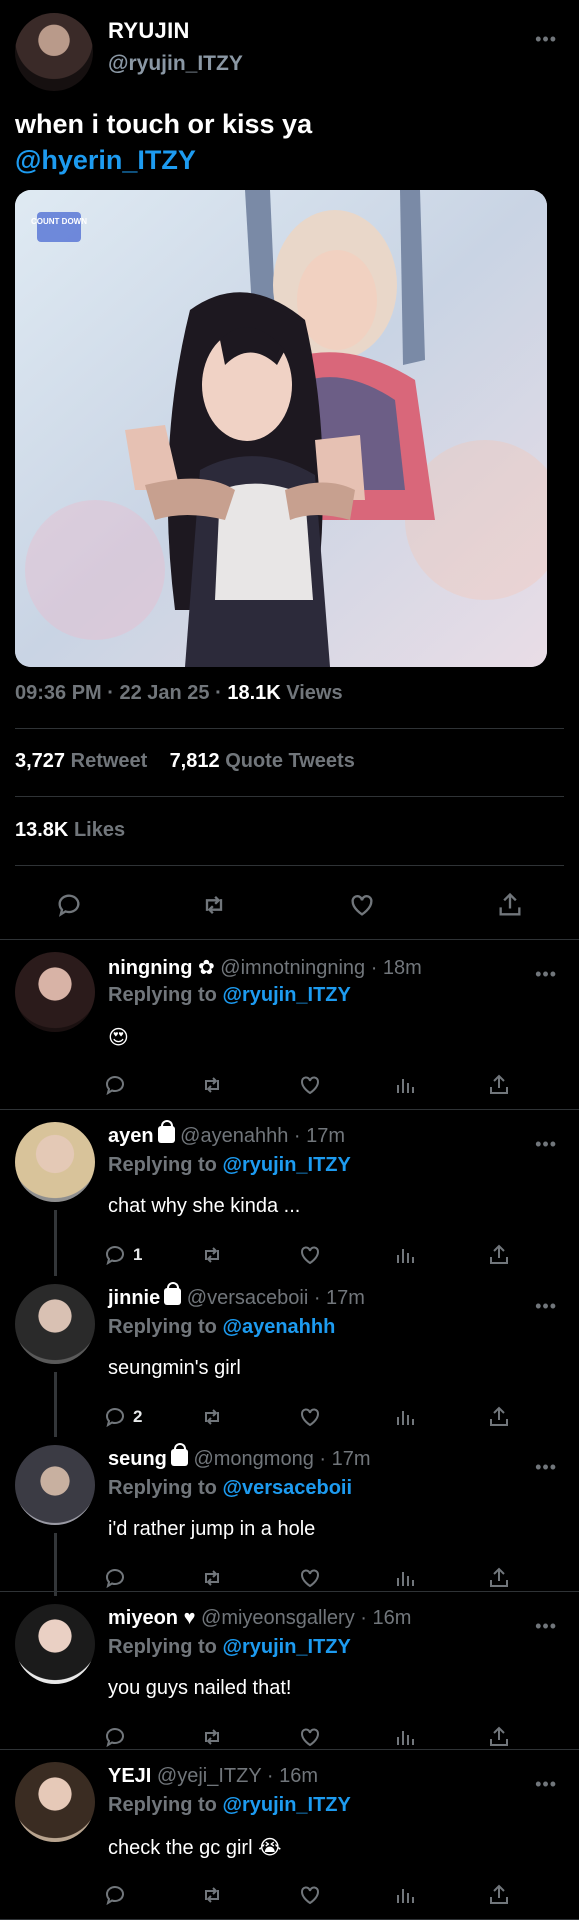  What do you see at coordinates (131, 1136) in the screenshot?
I see `reply-author-name: ayen` at bounding box center [131, 1136].